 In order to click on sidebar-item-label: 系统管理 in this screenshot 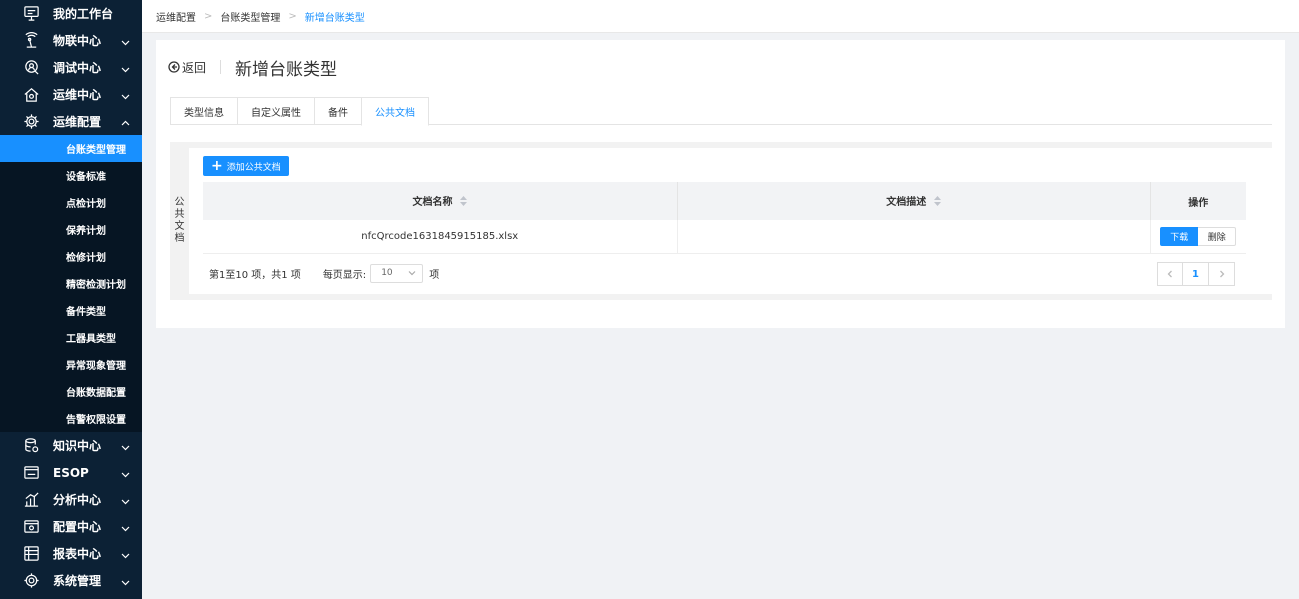, I will do `click(77, 581)`.